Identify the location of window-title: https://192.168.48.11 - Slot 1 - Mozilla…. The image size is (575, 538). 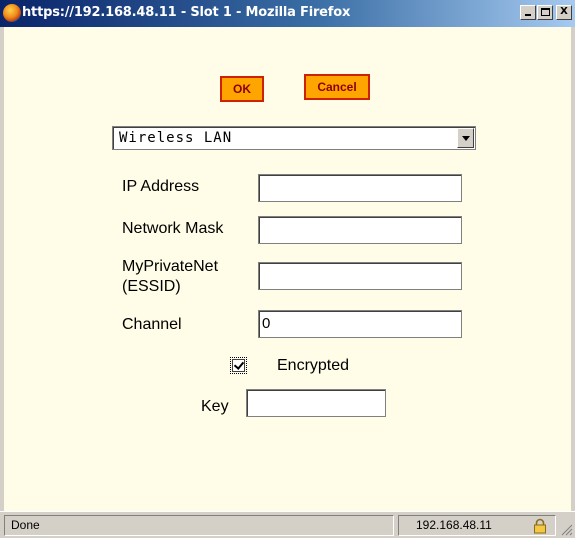
(186, 12).